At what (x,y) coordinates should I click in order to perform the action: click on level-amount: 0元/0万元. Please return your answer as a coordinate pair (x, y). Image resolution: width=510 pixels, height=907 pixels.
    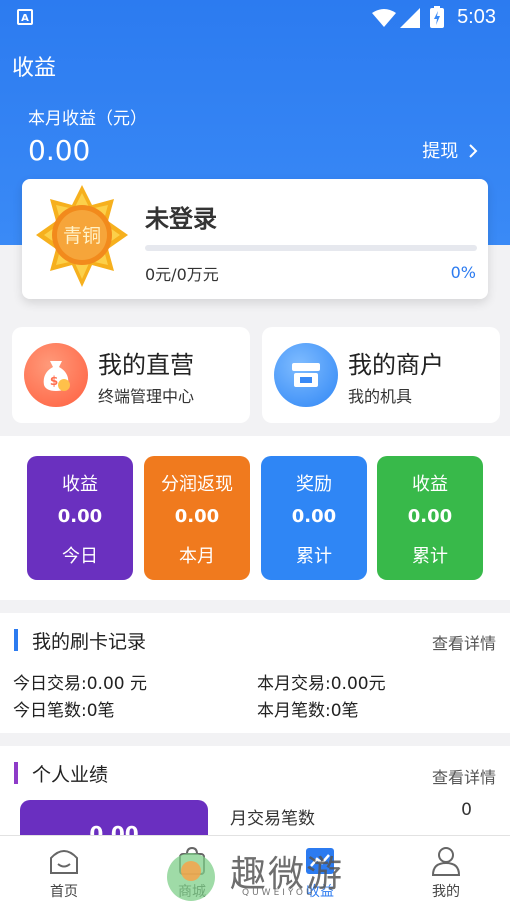
    Looking at the image, I should click on (182, 274).